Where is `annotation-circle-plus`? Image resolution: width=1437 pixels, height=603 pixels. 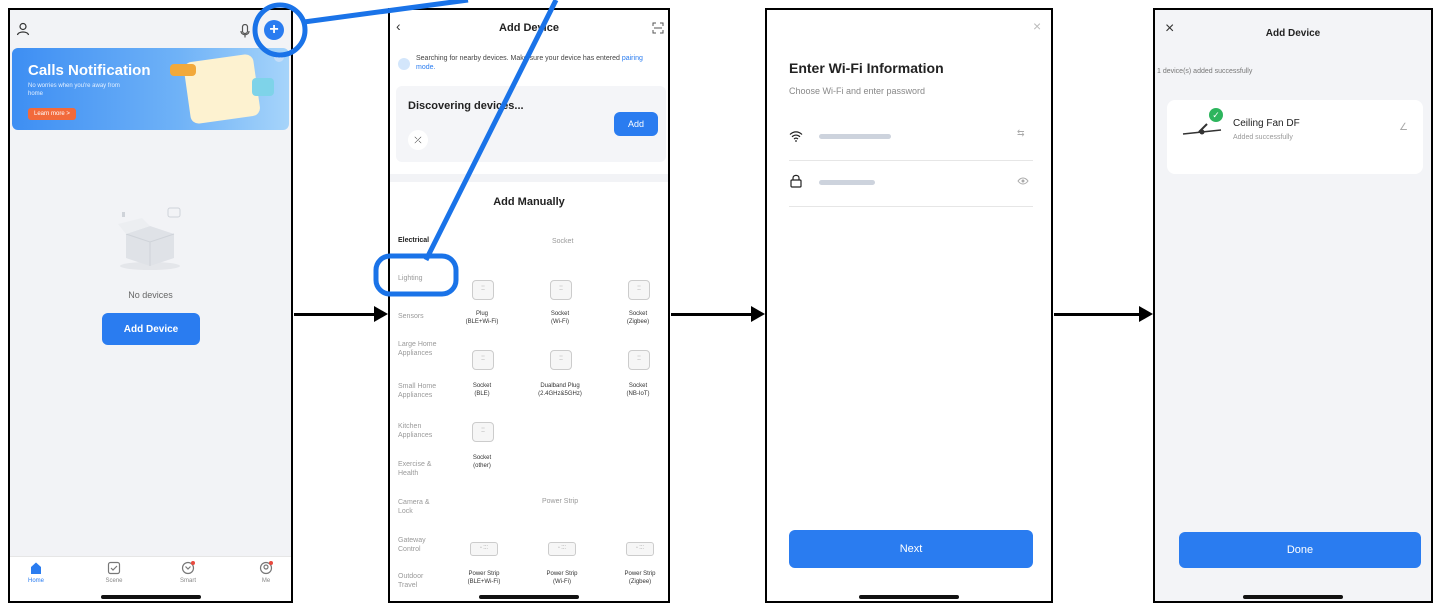 annotation-circle-plus is located at coordinates (280, 30).